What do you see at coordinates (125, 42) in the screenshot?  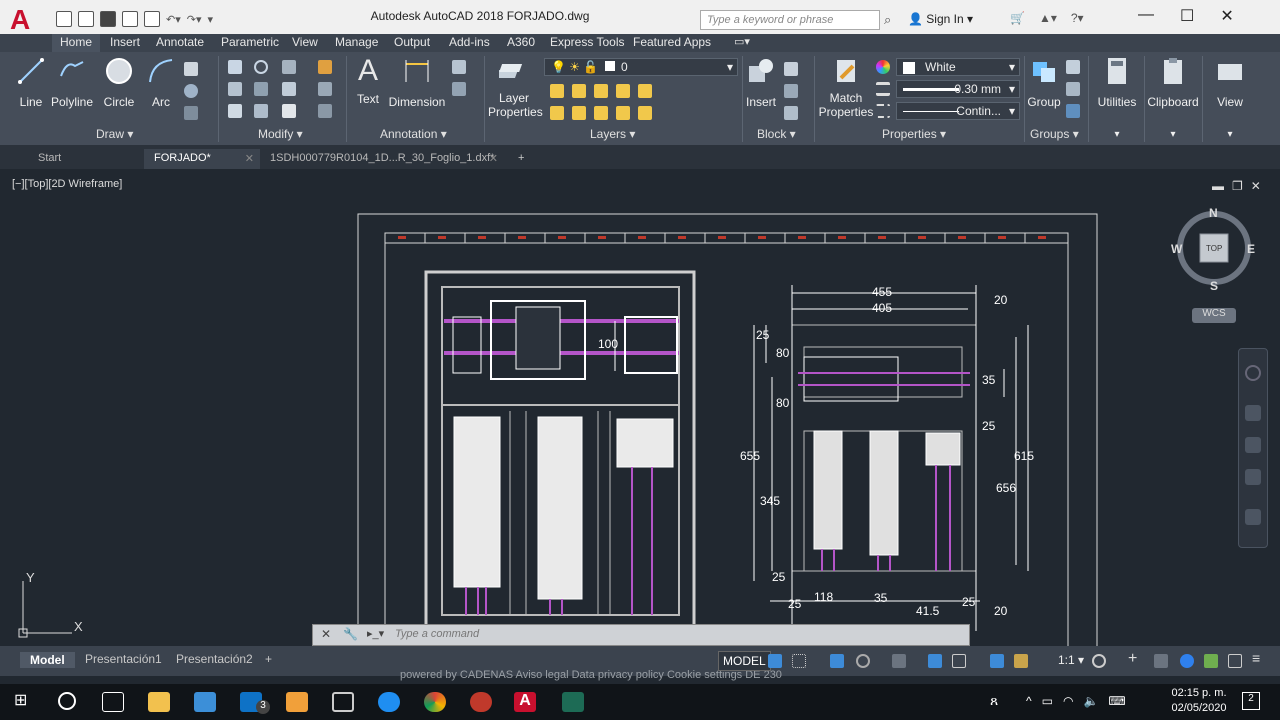 I see `tab-insert: Insert` at bounding box center [125, 42].